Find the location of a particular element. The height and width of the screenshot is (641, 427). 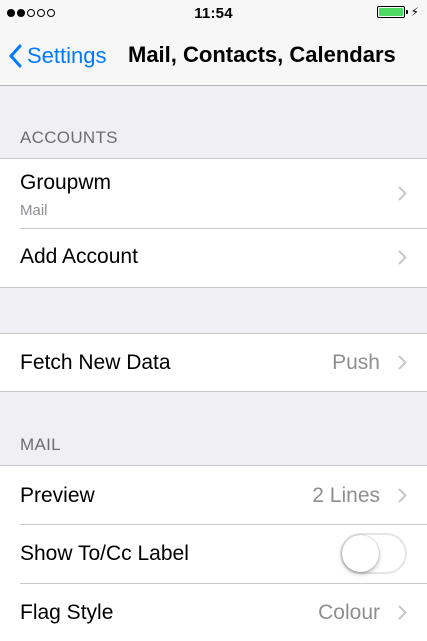

show-to-cc-toggle is located at coordinates (373, 553).